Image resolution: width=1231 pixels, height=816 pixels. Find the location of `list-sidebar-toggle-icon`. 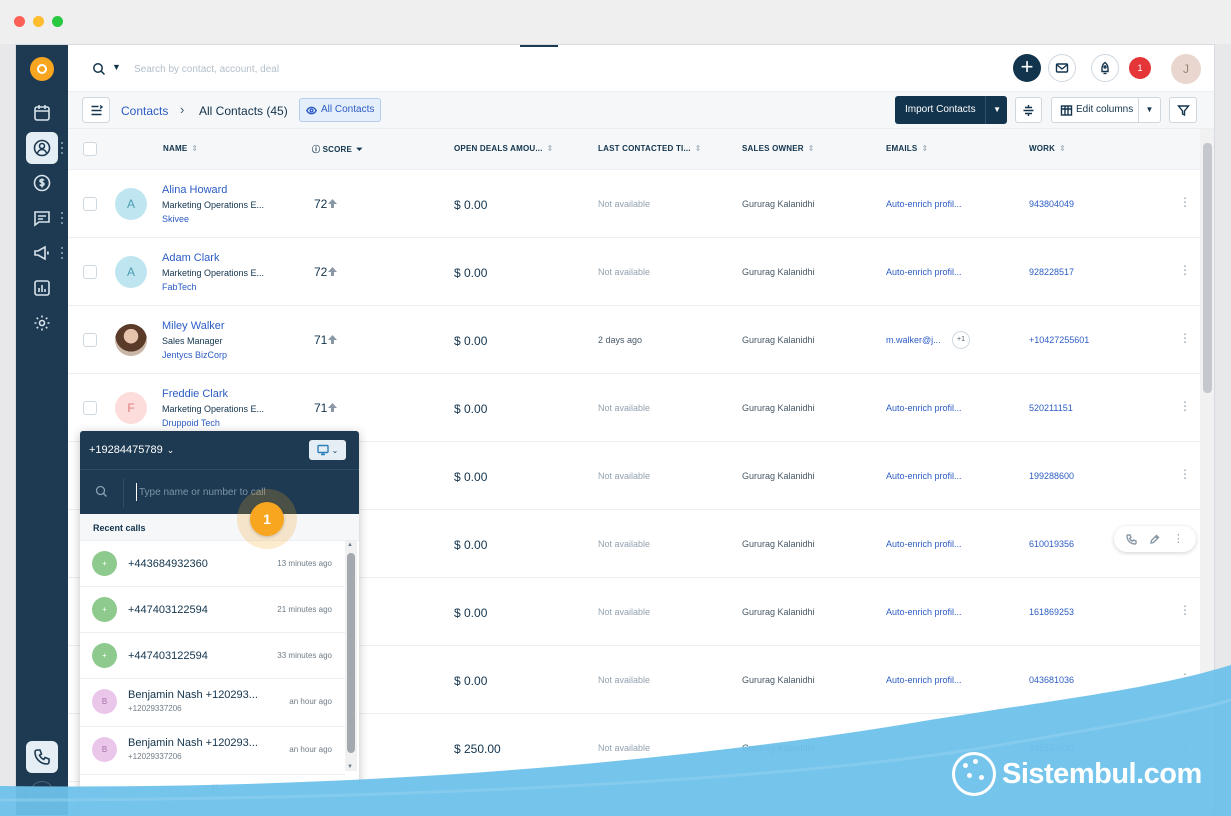

list-sidebar-toggle-icon is located at coordinates (96, 110).